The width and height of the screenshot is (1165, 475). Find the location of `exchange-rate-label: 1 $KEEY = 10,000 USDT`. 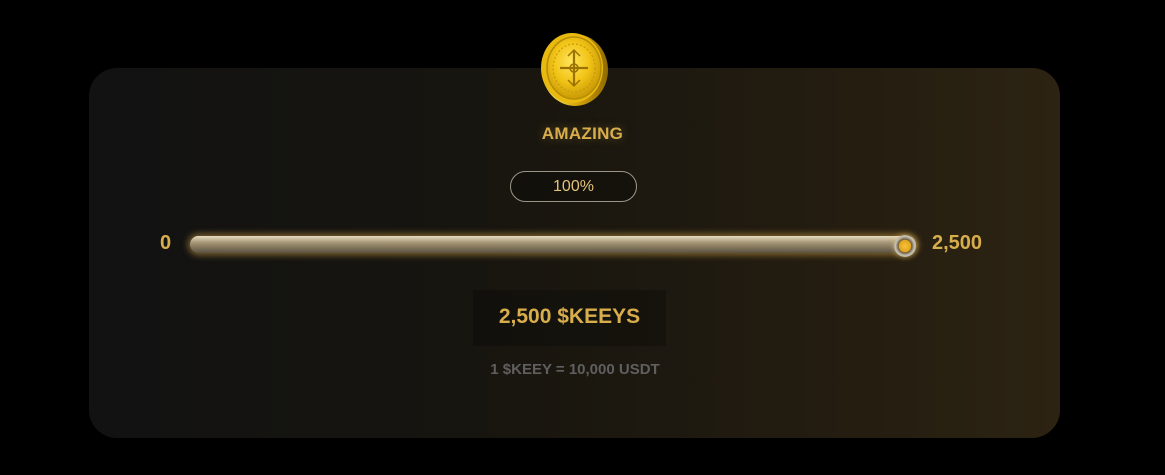

exchange-rate-label: 1 $KEEY = 10,000 USDT is located at coordinates (575, 369).